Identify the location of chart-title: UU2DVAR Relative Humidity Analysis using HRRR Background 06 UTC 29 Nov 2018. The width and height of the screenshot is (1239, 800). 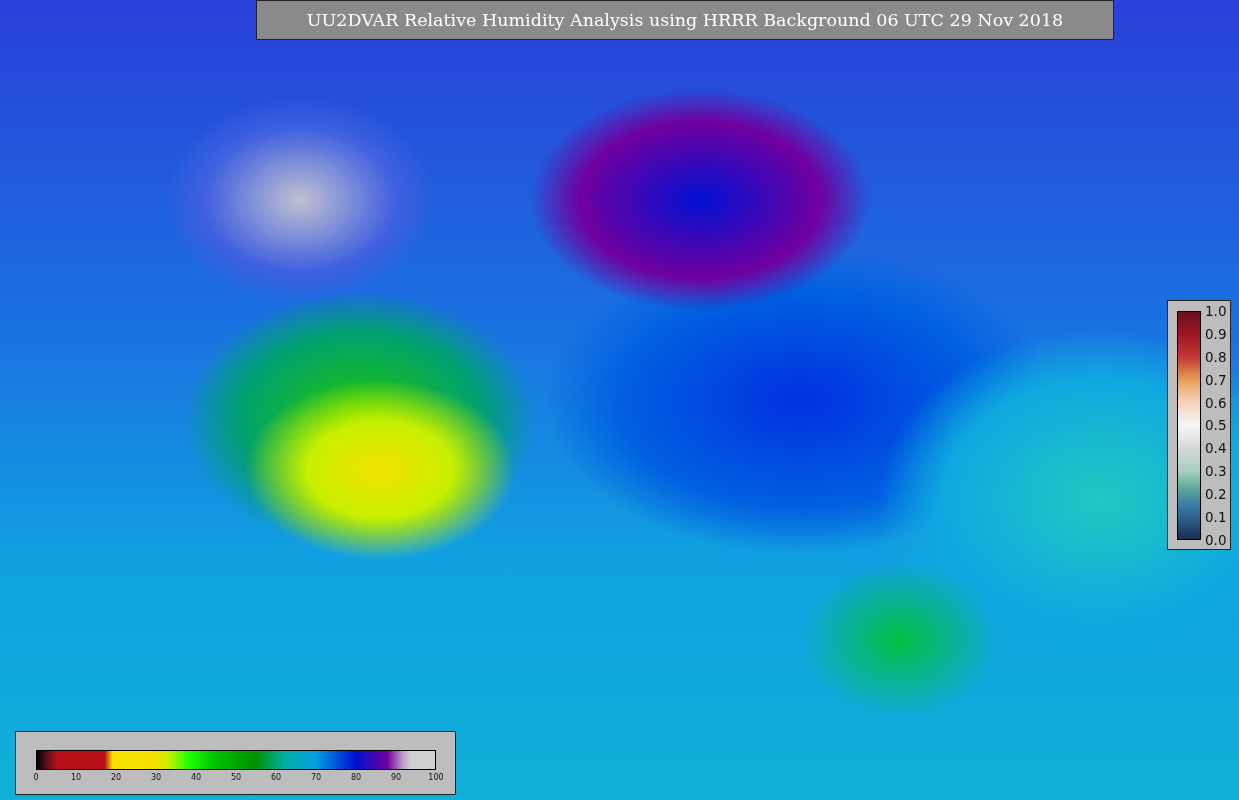
(685, 20).